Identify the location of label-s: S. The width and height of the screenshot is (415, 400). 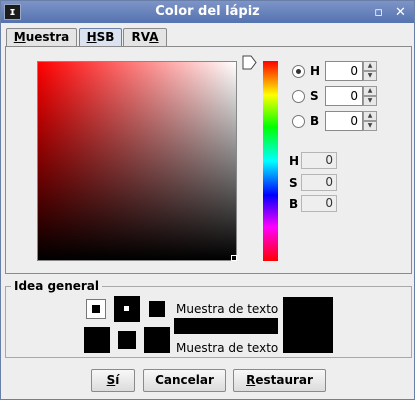
(314, 96).